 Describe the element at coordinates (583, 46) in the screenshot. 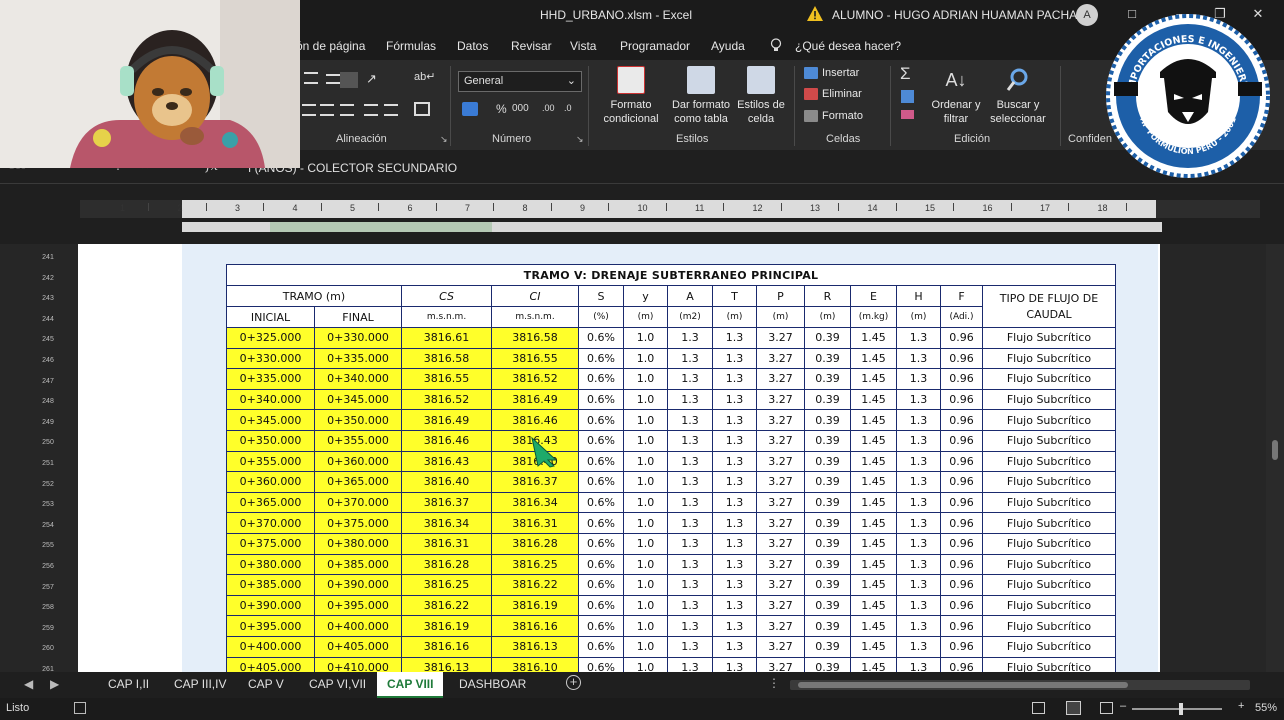

I see `tab-vista: Vista` at that location.